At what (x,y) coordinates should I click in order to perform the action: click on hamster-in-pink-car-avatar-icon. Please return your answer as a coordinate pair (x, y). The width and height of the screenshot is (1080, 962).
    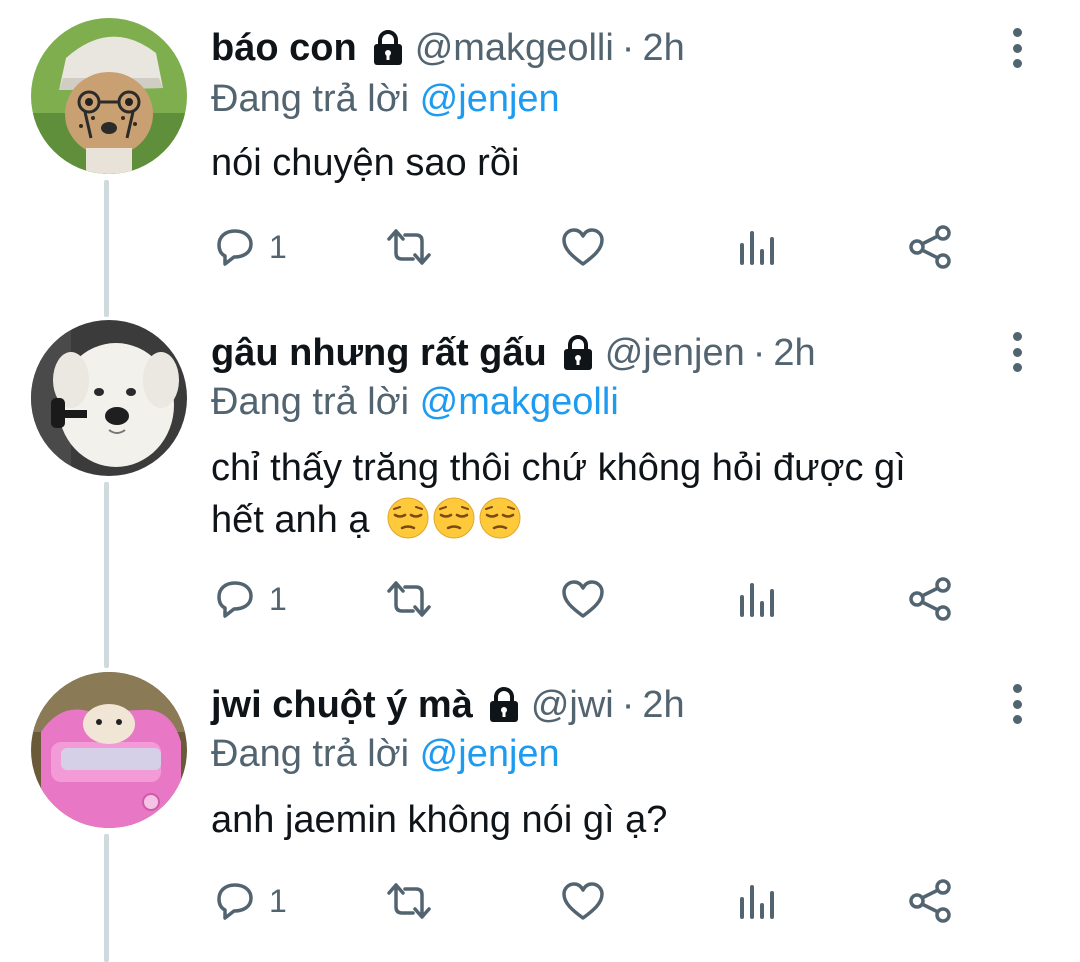
    Looking at the image, I should click on (109, 750).